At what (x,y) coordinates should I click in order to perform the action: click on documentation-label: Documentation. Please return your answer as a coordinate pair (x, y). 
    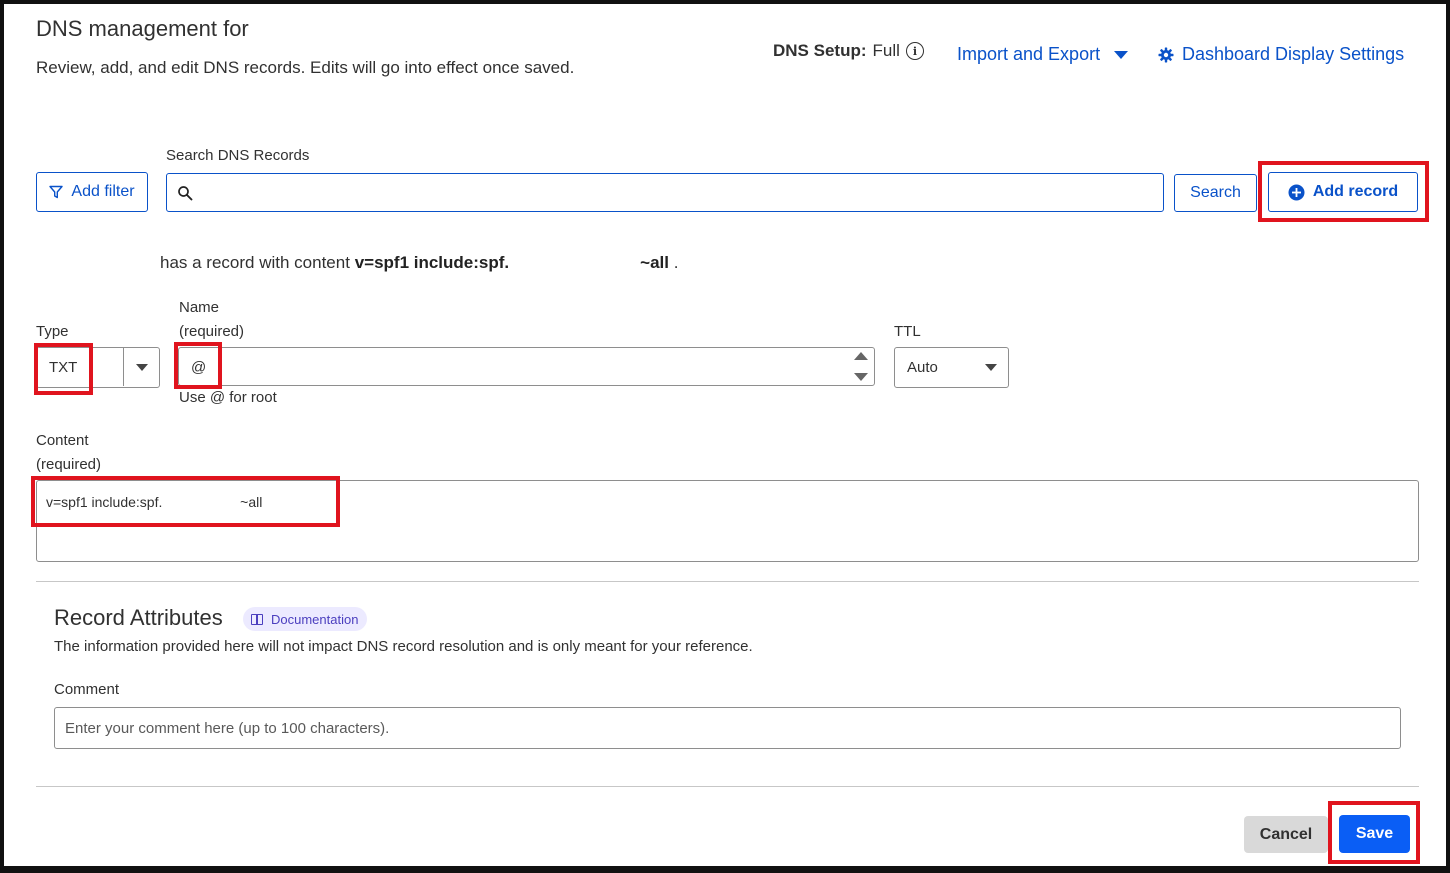
    Looking at the image, I should click on (315, 619).